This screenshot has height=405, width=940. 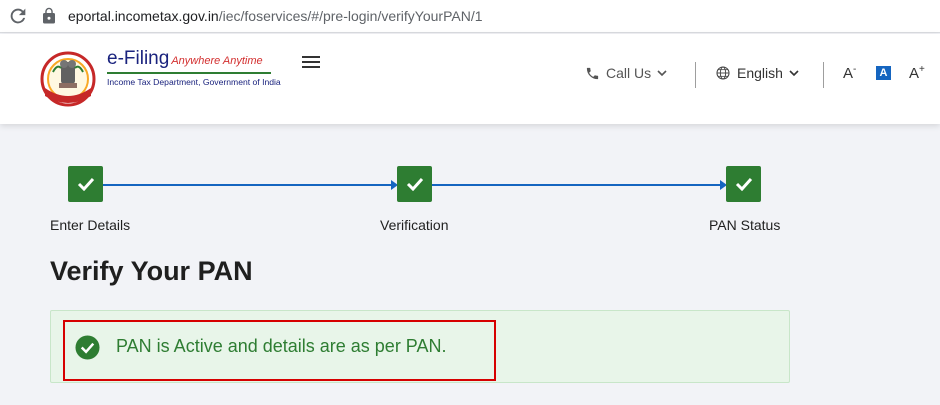 What do you see at coordinates (311, 62) in the screenshot?
I see `menu-icon` at bounding box center [311, 62].